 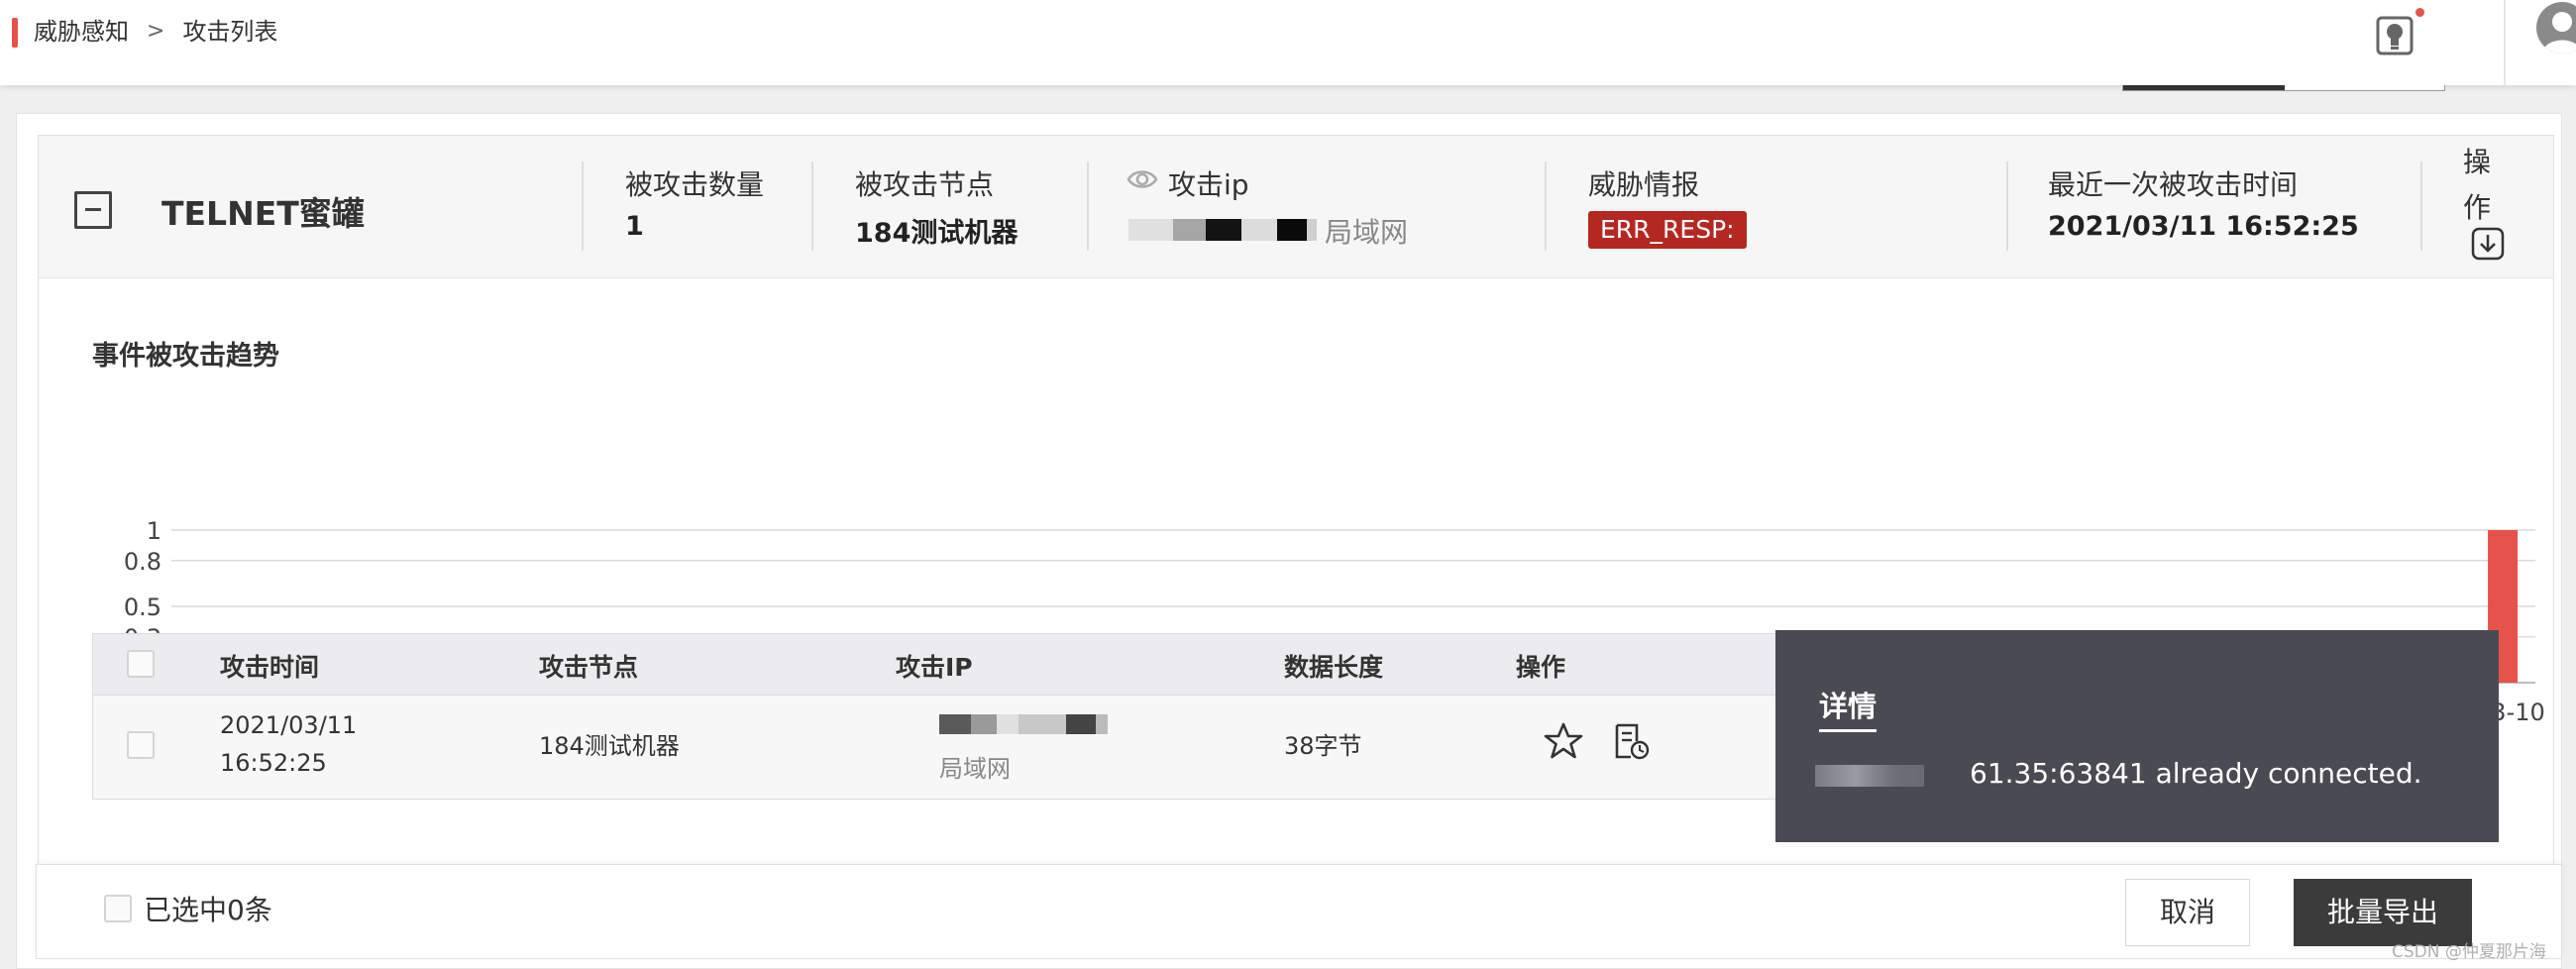 I want to click on attacked-node-value: 184测试机器, so click(x=937, y=234).